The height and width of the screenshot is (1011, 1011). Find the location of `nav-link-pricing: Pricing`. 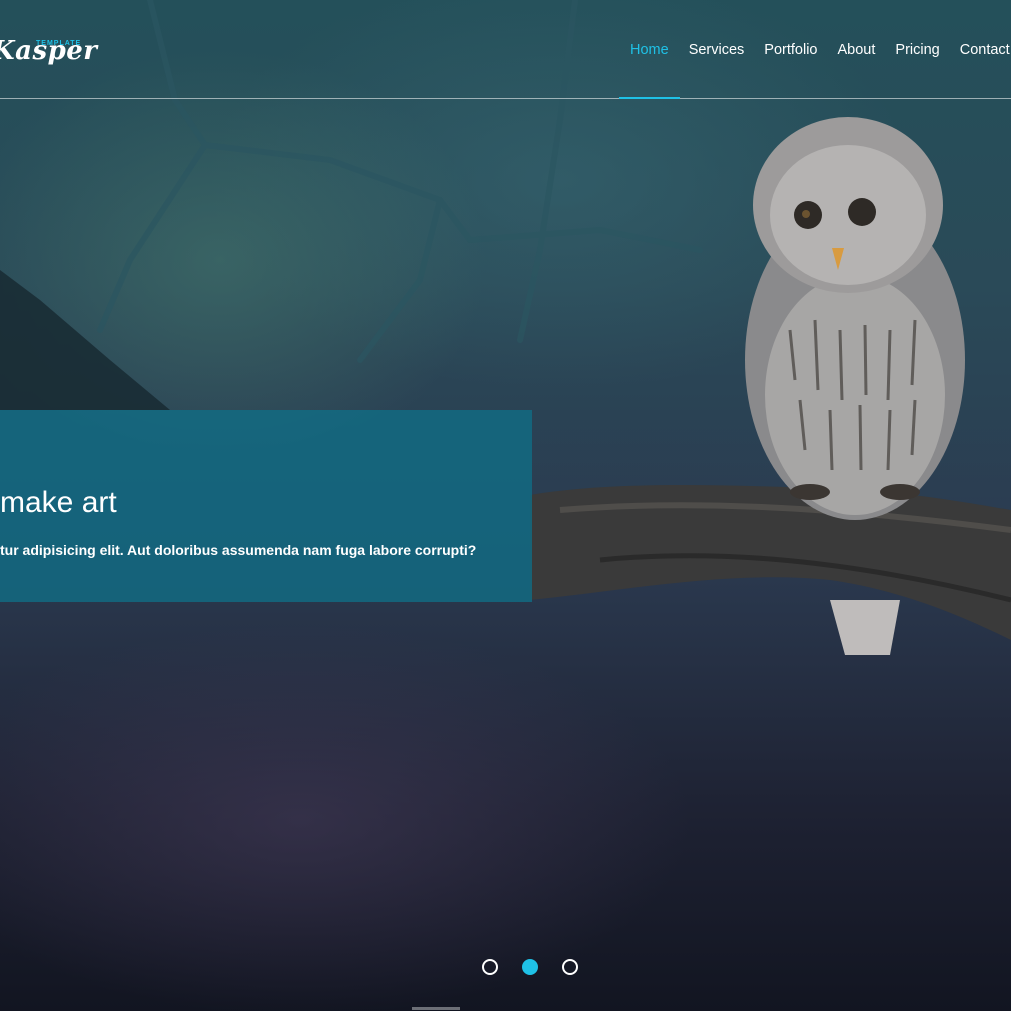

nav-link-pricing: Pricing is located at coordinates (917, 69).